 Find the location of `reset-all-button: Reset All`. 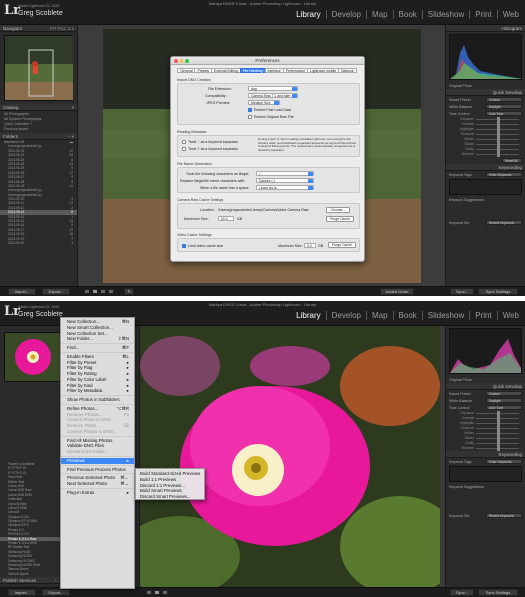

reset-all-button: Reset All is located at coordinates (512, 160).